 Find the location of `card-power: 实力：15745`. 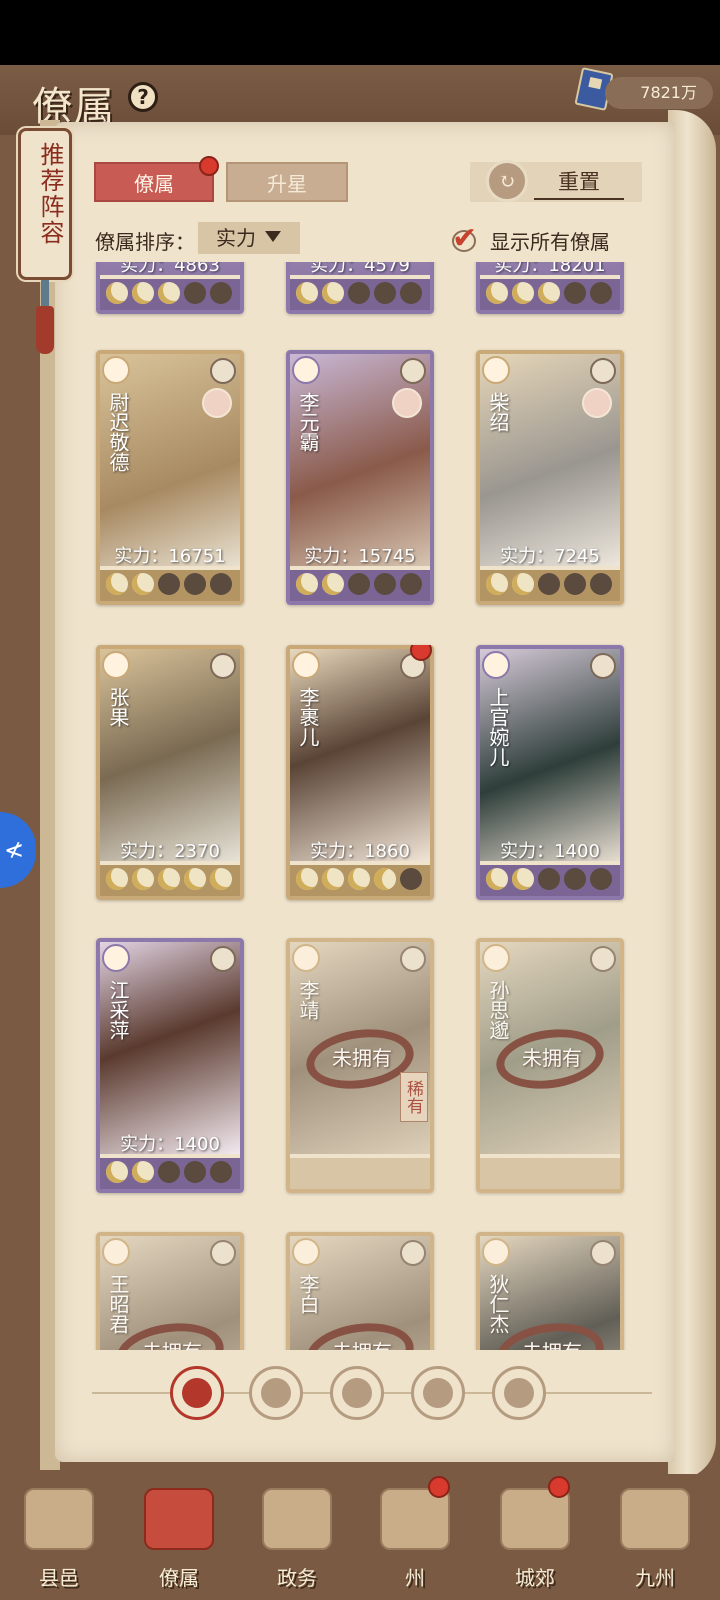

card-power: 实力：15745 is located at coordinates (360, 556).